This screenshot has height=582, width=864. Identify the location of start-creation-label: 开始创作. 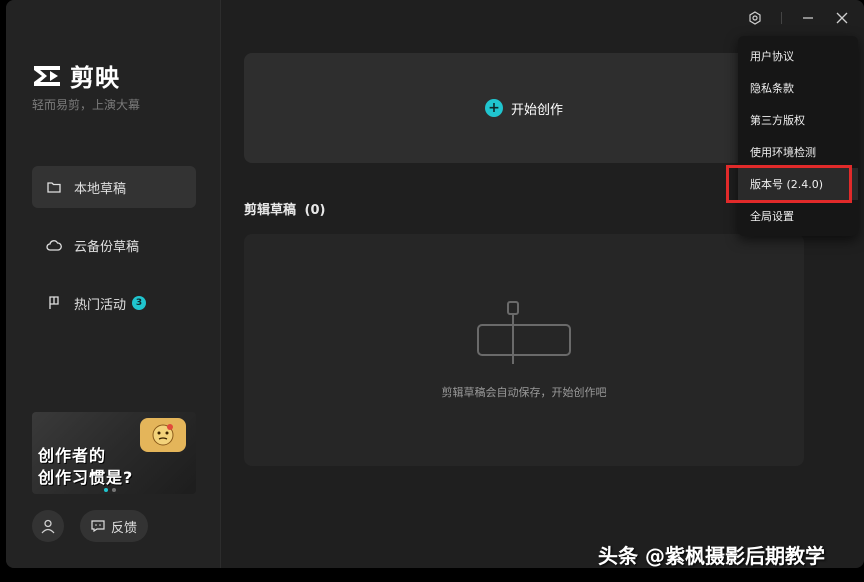
(536, 110).